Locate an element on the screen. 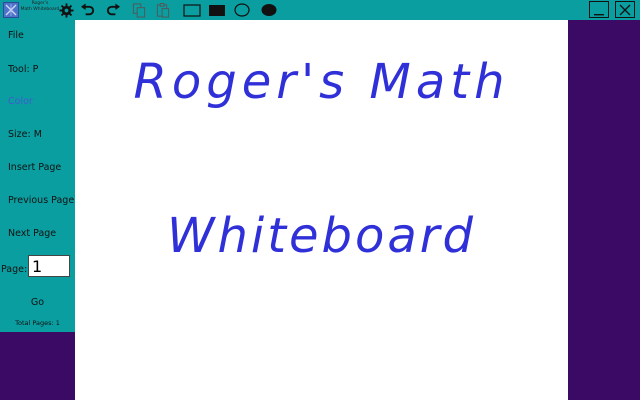 The image size is (640, 400). rectangle-outline-tool is located at coordinates (192, 10).